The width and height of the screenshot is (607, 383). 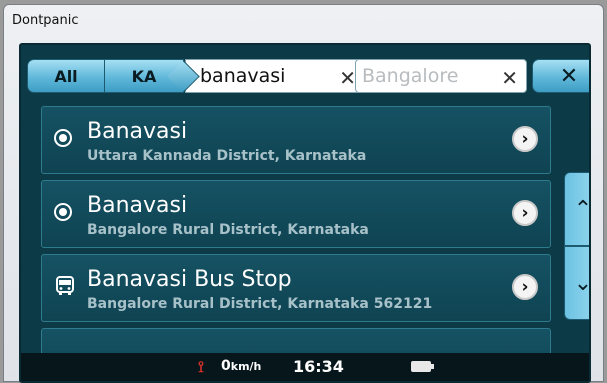 I want to click on scroll-down-button: ⌄, so click(x=577, y=283).